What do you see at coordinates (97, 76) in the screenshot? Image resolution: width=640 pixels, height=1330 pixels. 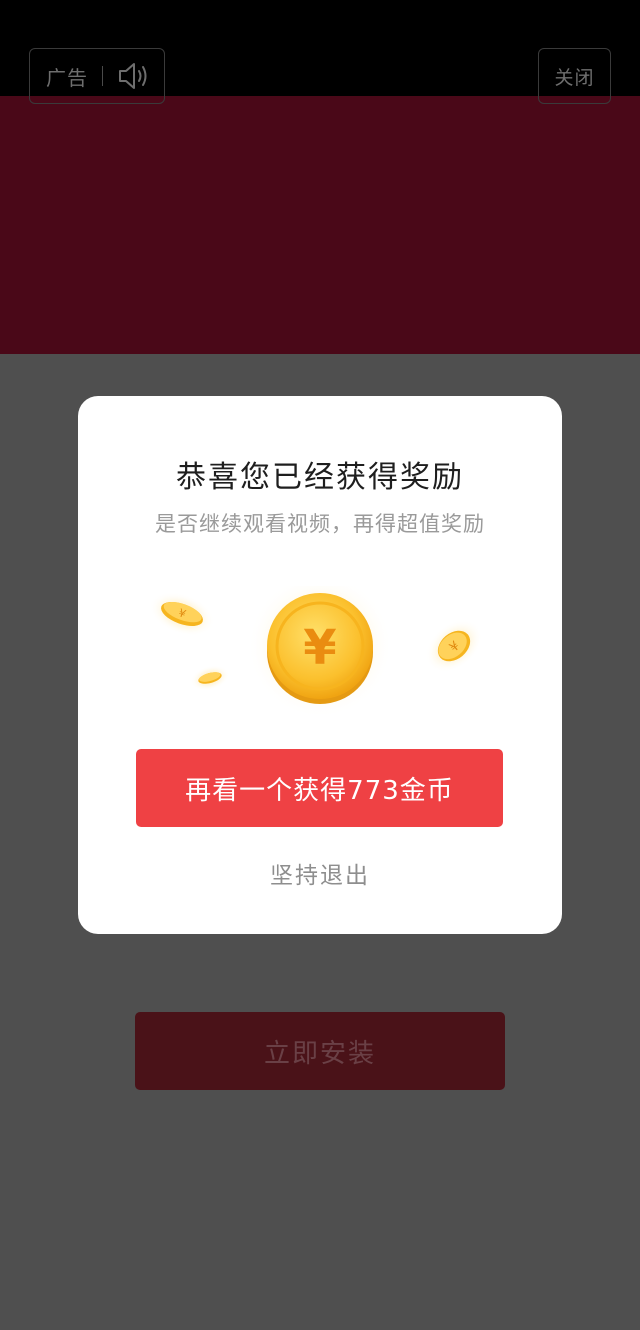 I see `ad-badge: 广告` at bounding box center [97, 76].